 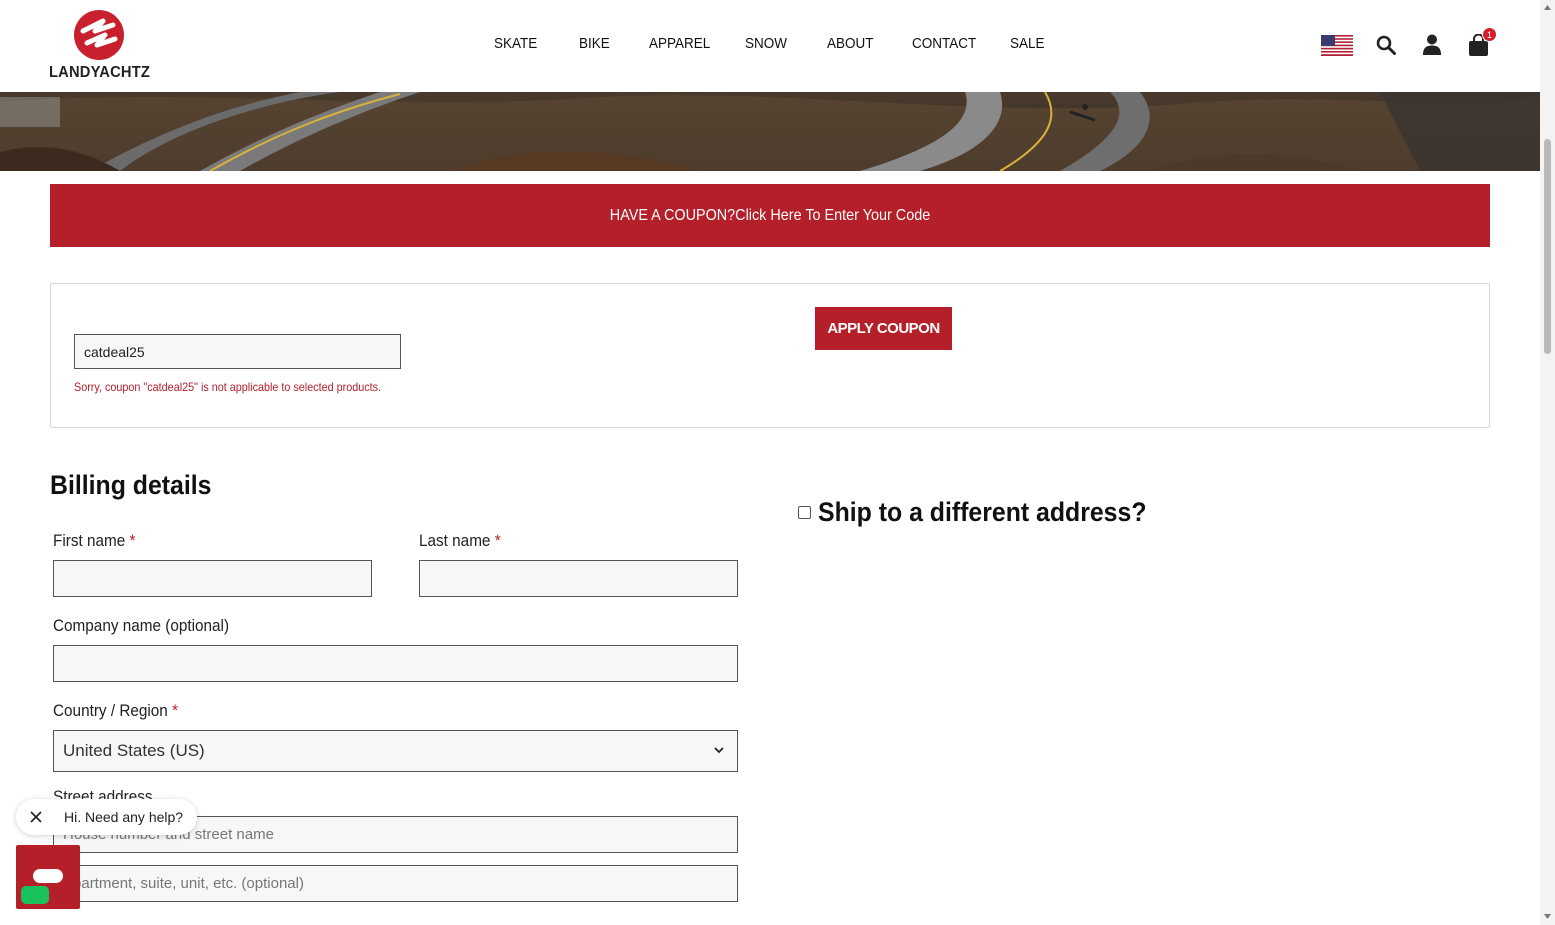 I want to click on brand-logo: LANDYACHTZ, so click(x=101, y=47).